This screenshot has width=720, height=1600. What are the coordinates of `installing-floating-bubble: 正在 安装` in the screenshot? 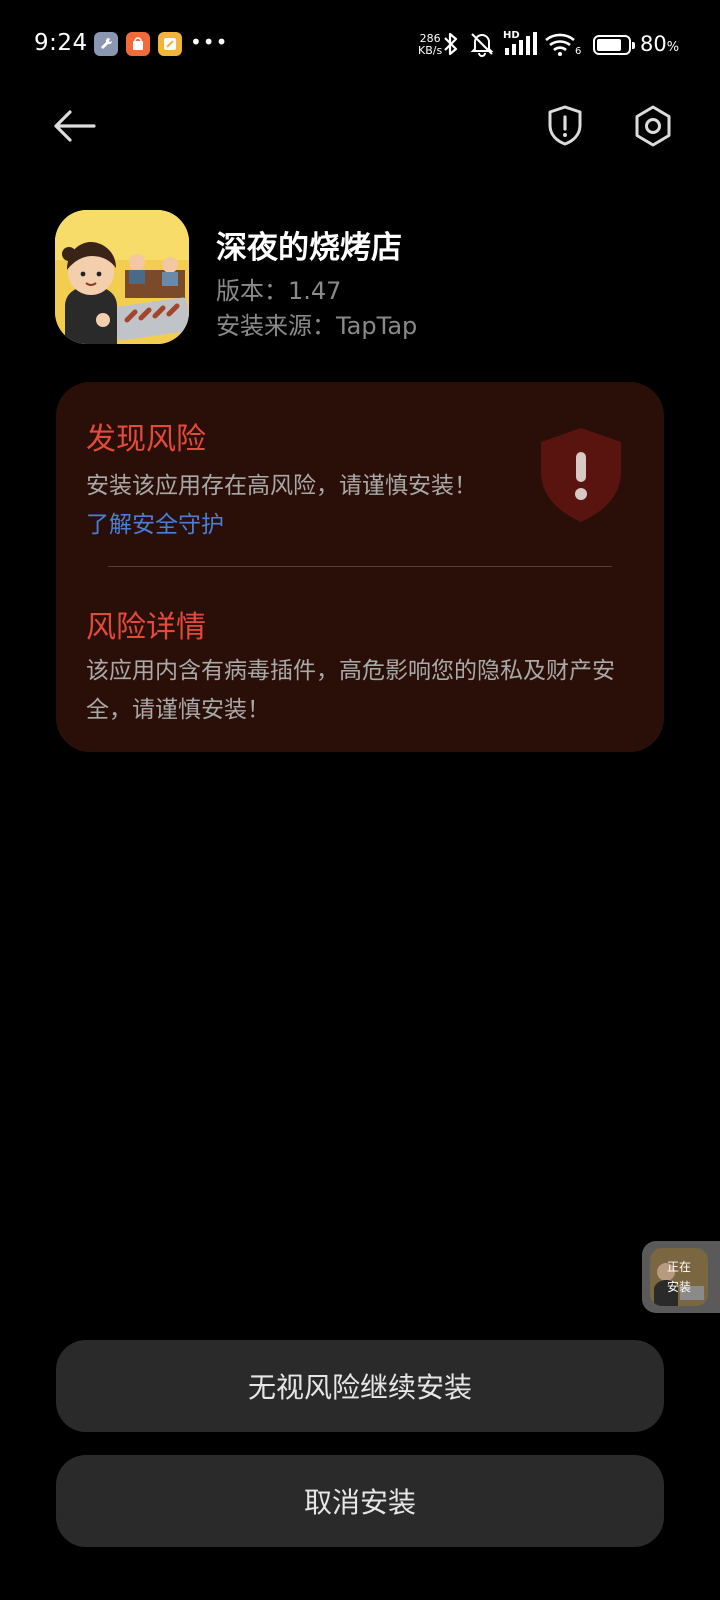 It's located at (681, 1277).